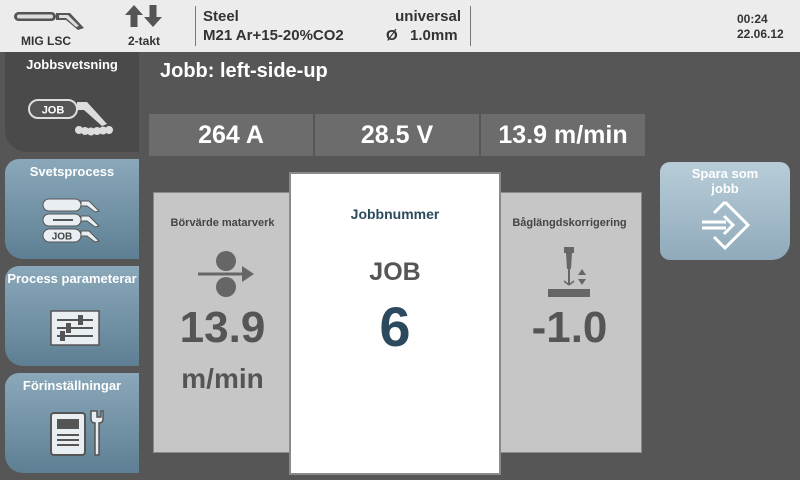 Image resolution: width=800 pixels, height=480 pixels. I want to click on sidebar-item-svetsprocess: Svetsprocess JOB, so click(72, 209).